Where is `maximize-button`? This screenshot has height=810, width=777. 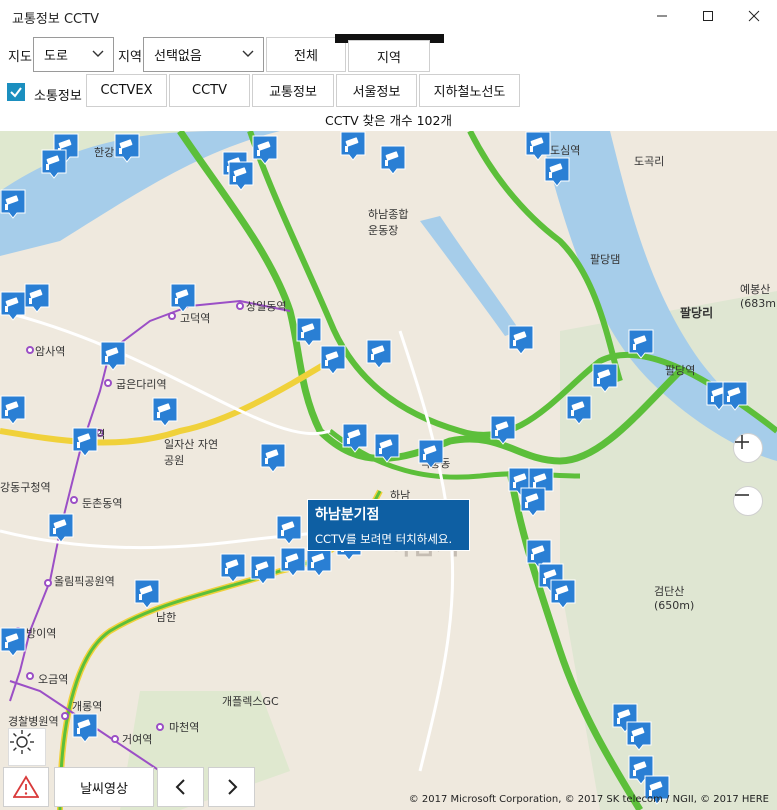 maximize-button is located at coordinates (708, 16).